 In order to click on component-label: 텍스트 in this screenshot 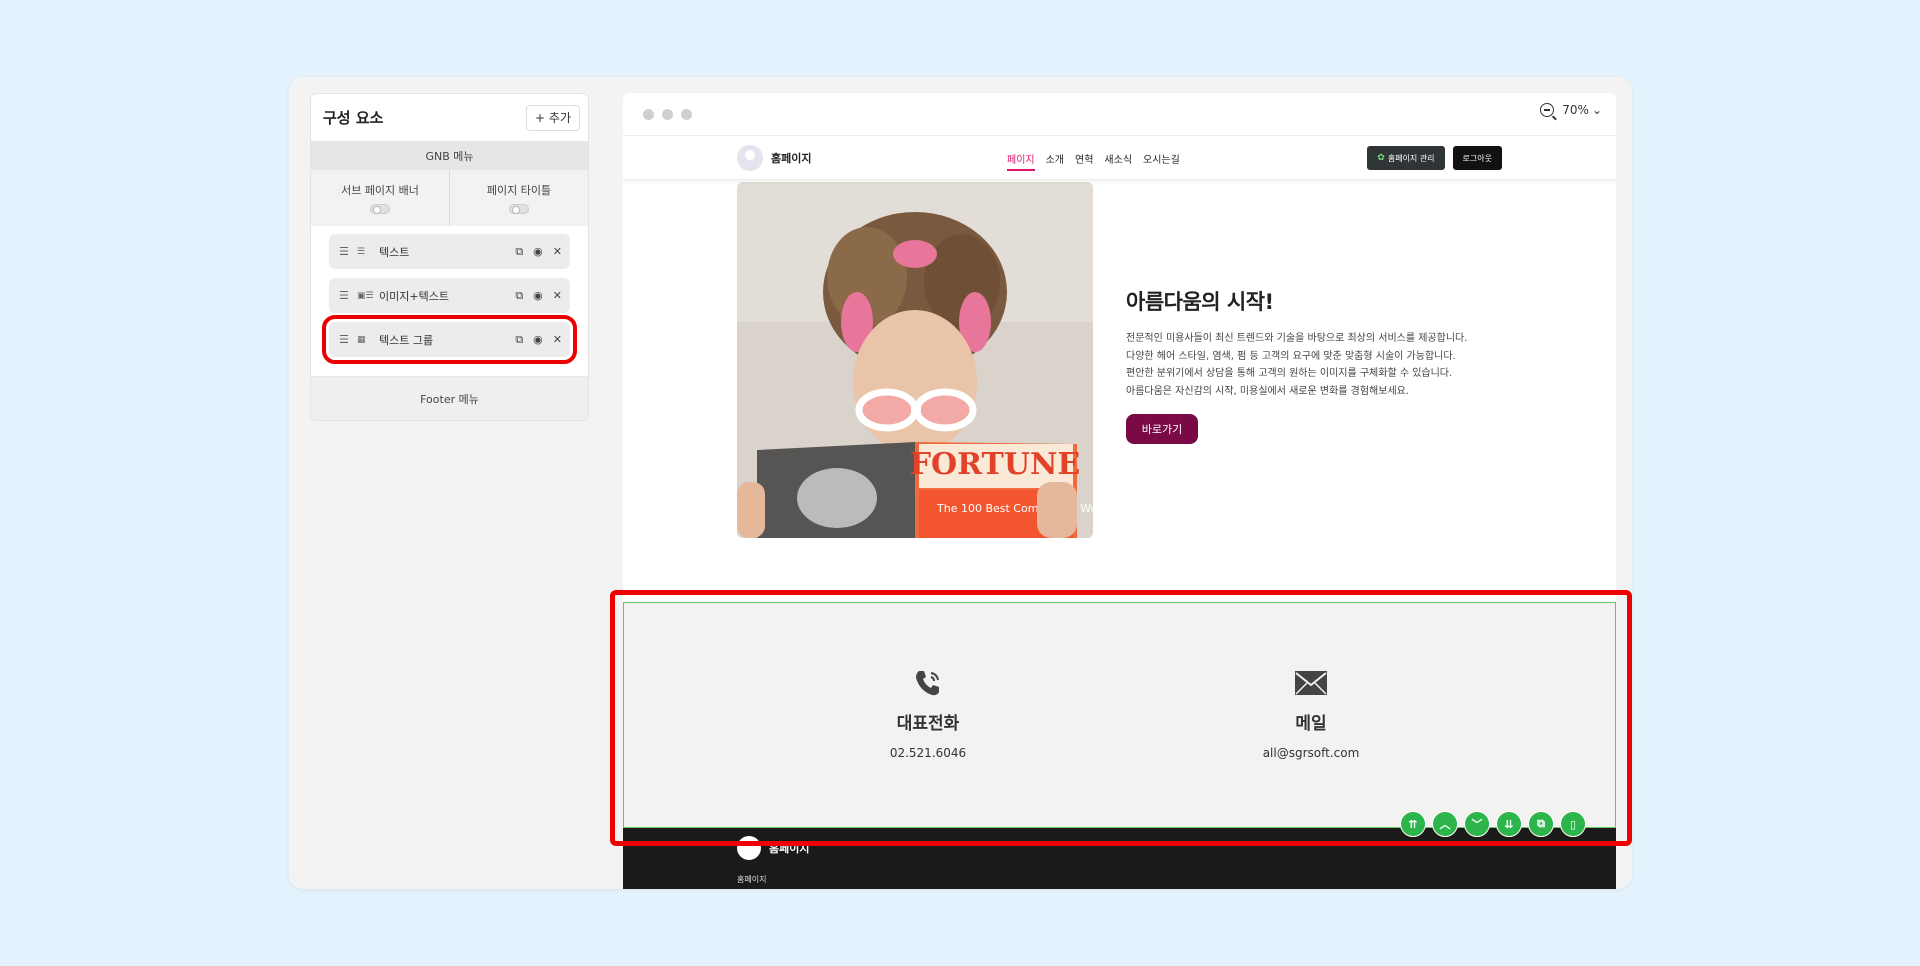, I will do `click(394, 252)`.